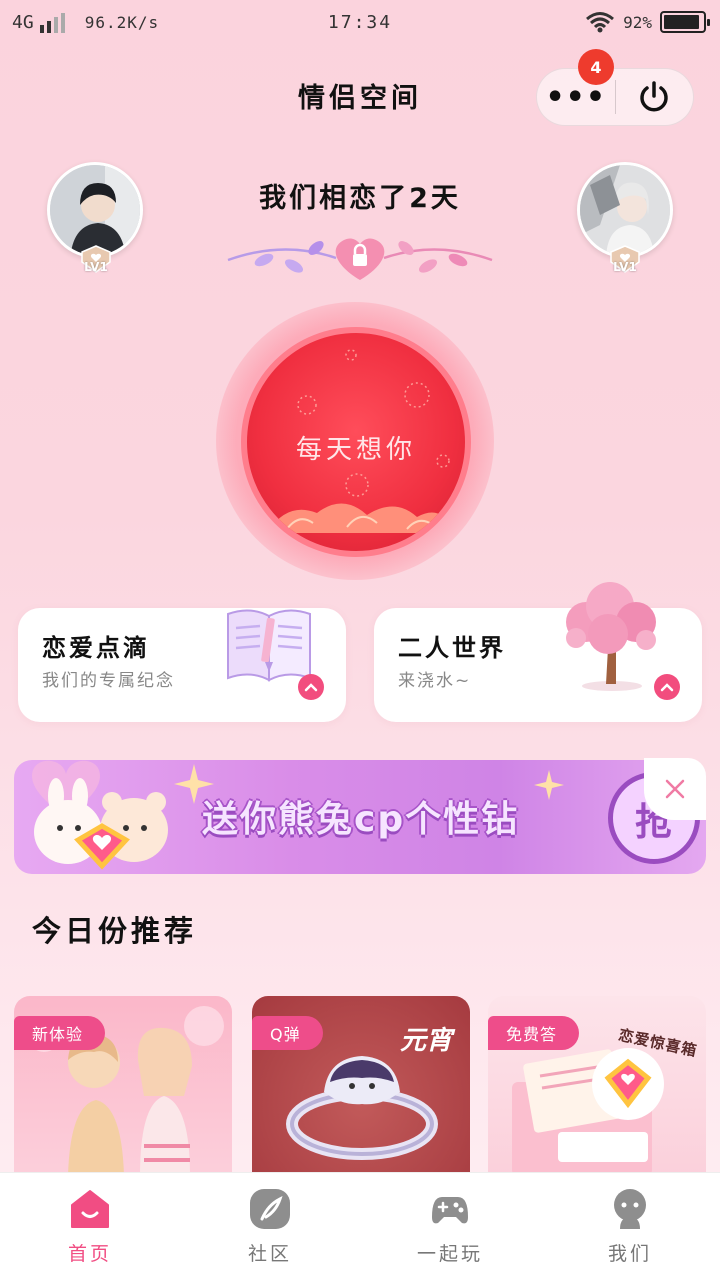  I want to click on tab-us: 我们, so click(630, 1226).